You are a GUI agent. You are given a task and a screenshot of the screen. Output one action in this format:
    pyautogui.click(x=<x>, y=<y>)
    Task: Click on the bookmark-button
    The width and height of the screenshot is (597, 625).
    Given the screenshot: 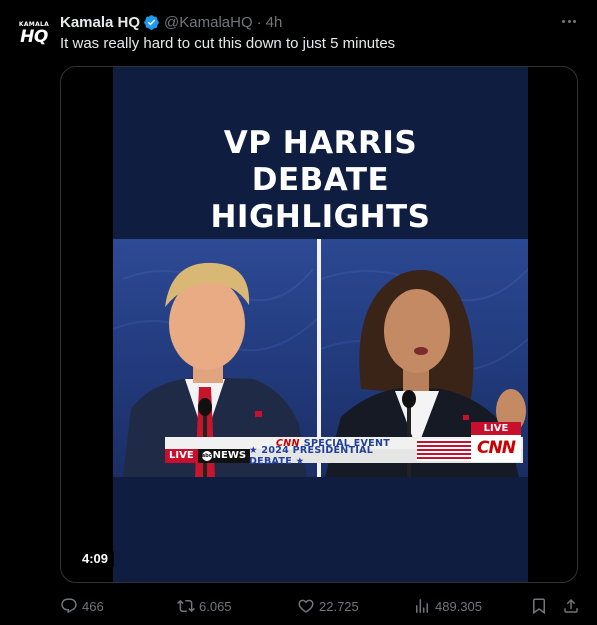 What is the action you would take?
    pyautogui.click(x=539, y=606)
    